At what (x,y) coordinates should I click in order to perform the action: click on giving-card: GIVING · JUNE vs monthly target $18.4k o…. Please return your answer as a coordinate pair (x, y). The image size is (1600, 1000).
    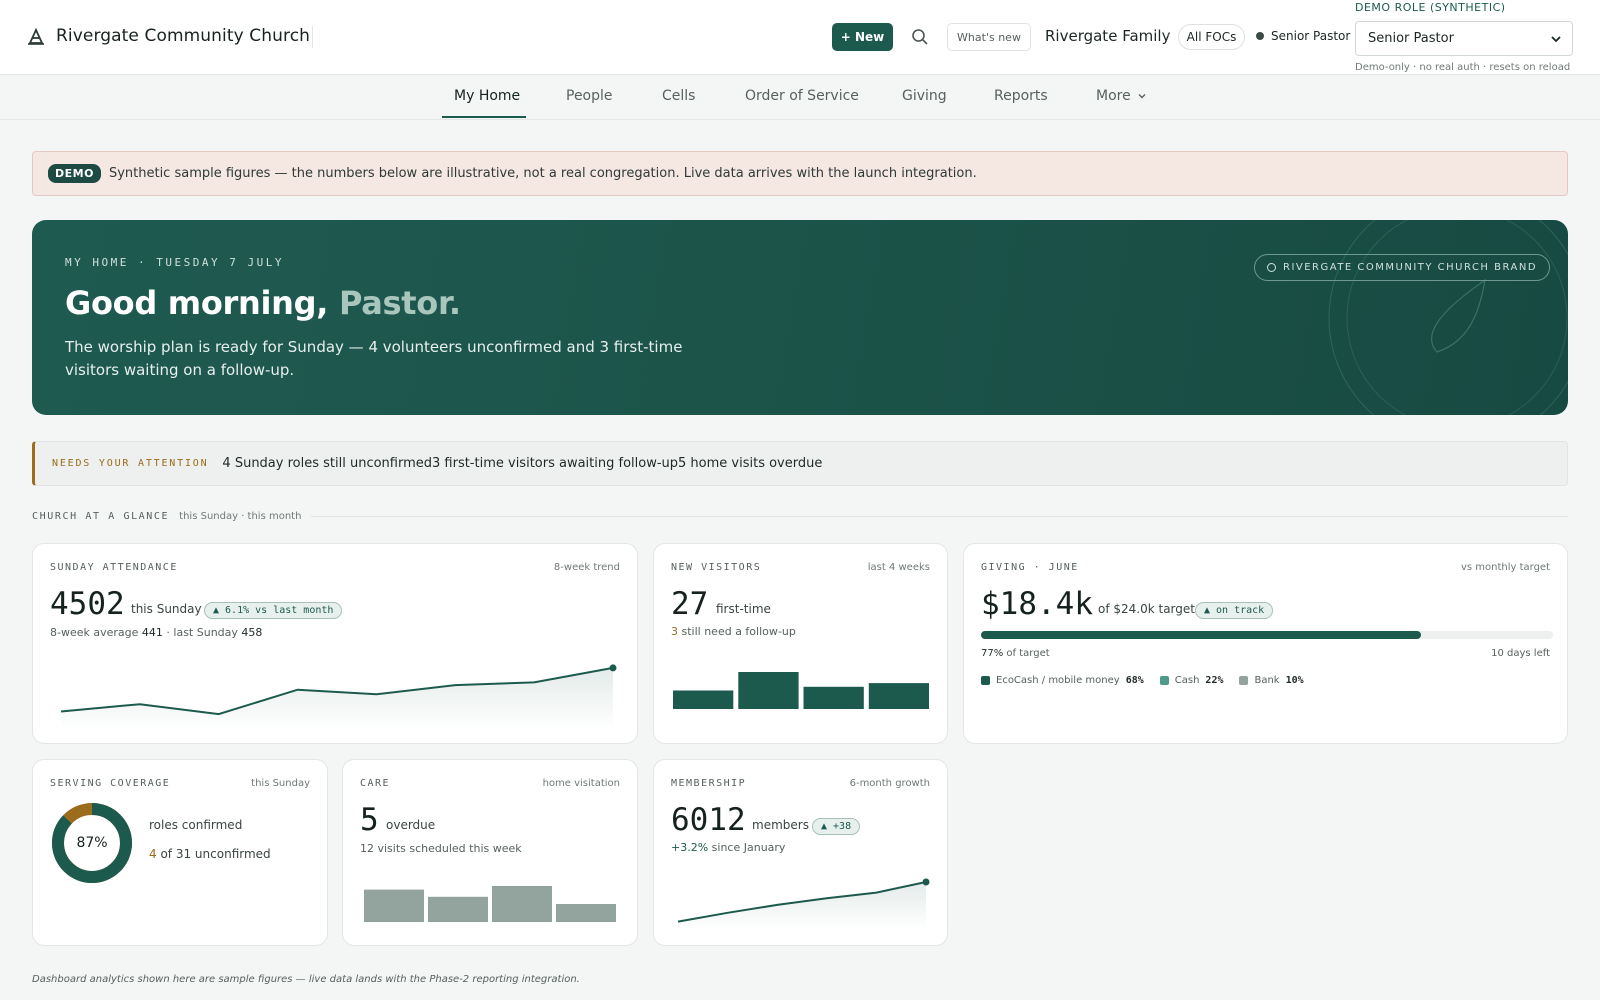
    Looking at the image, I should click on (1265, 643).